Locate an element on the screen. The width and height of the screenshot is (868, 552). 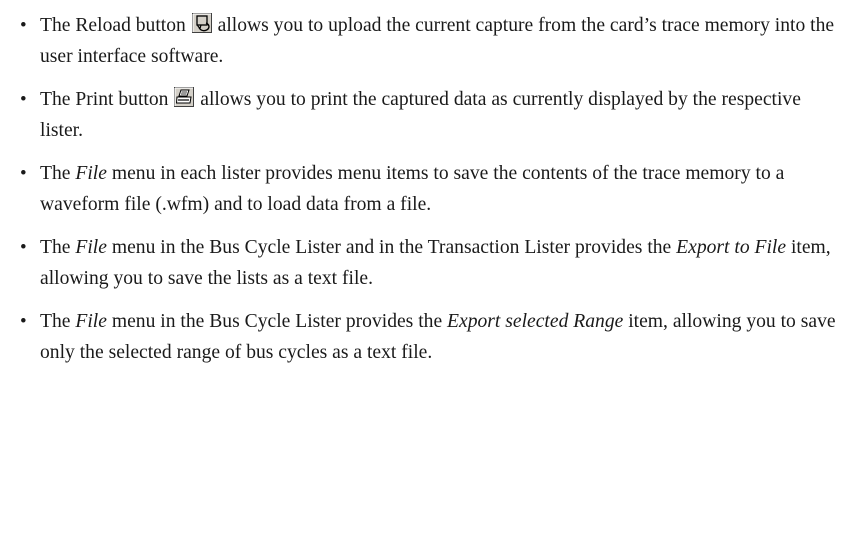
export-selected-range-term: Export selected Range is located at coordinates (535, 321).